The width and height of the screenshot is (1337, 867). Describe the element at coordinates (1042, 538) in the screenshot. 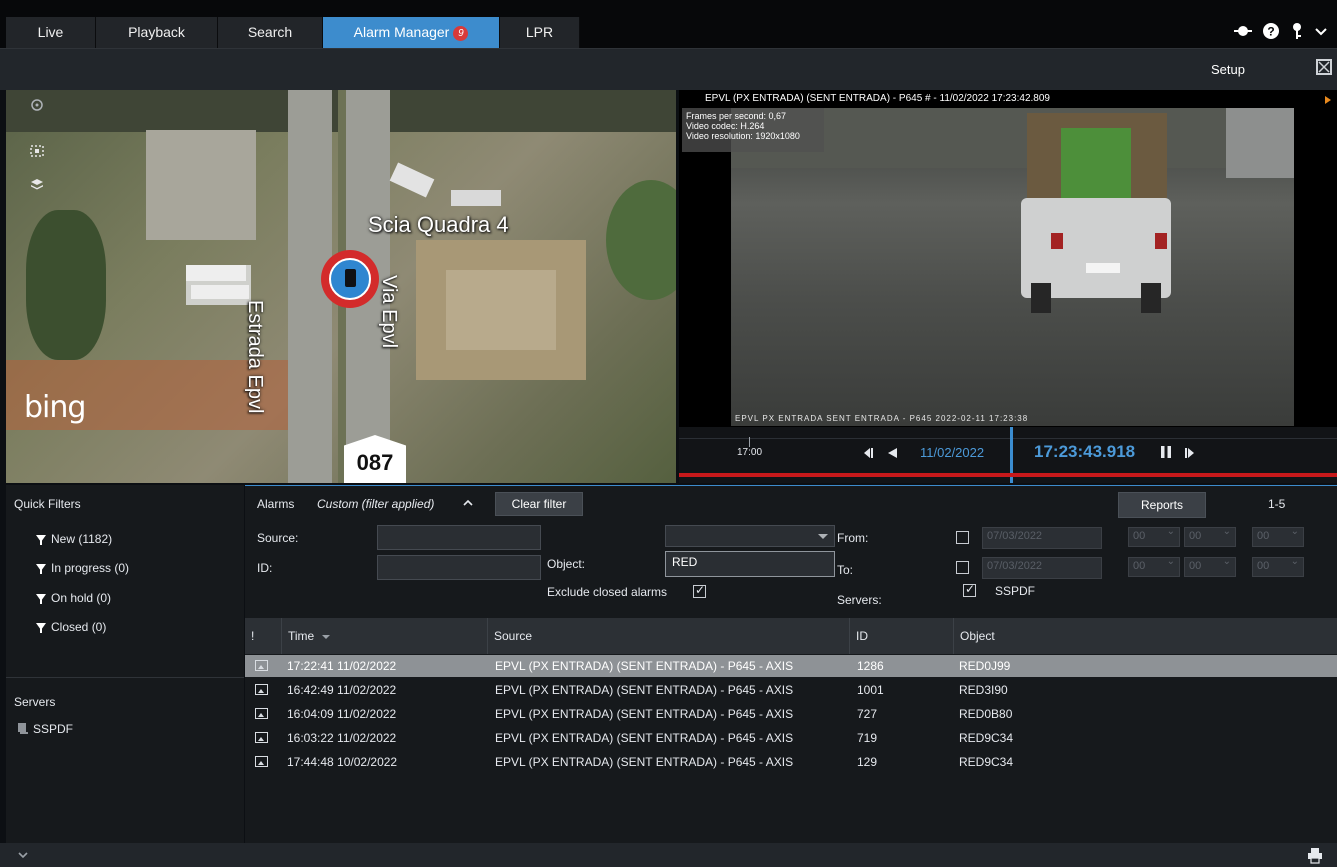

I see `from-date-input: 07/03/2022` at that location.